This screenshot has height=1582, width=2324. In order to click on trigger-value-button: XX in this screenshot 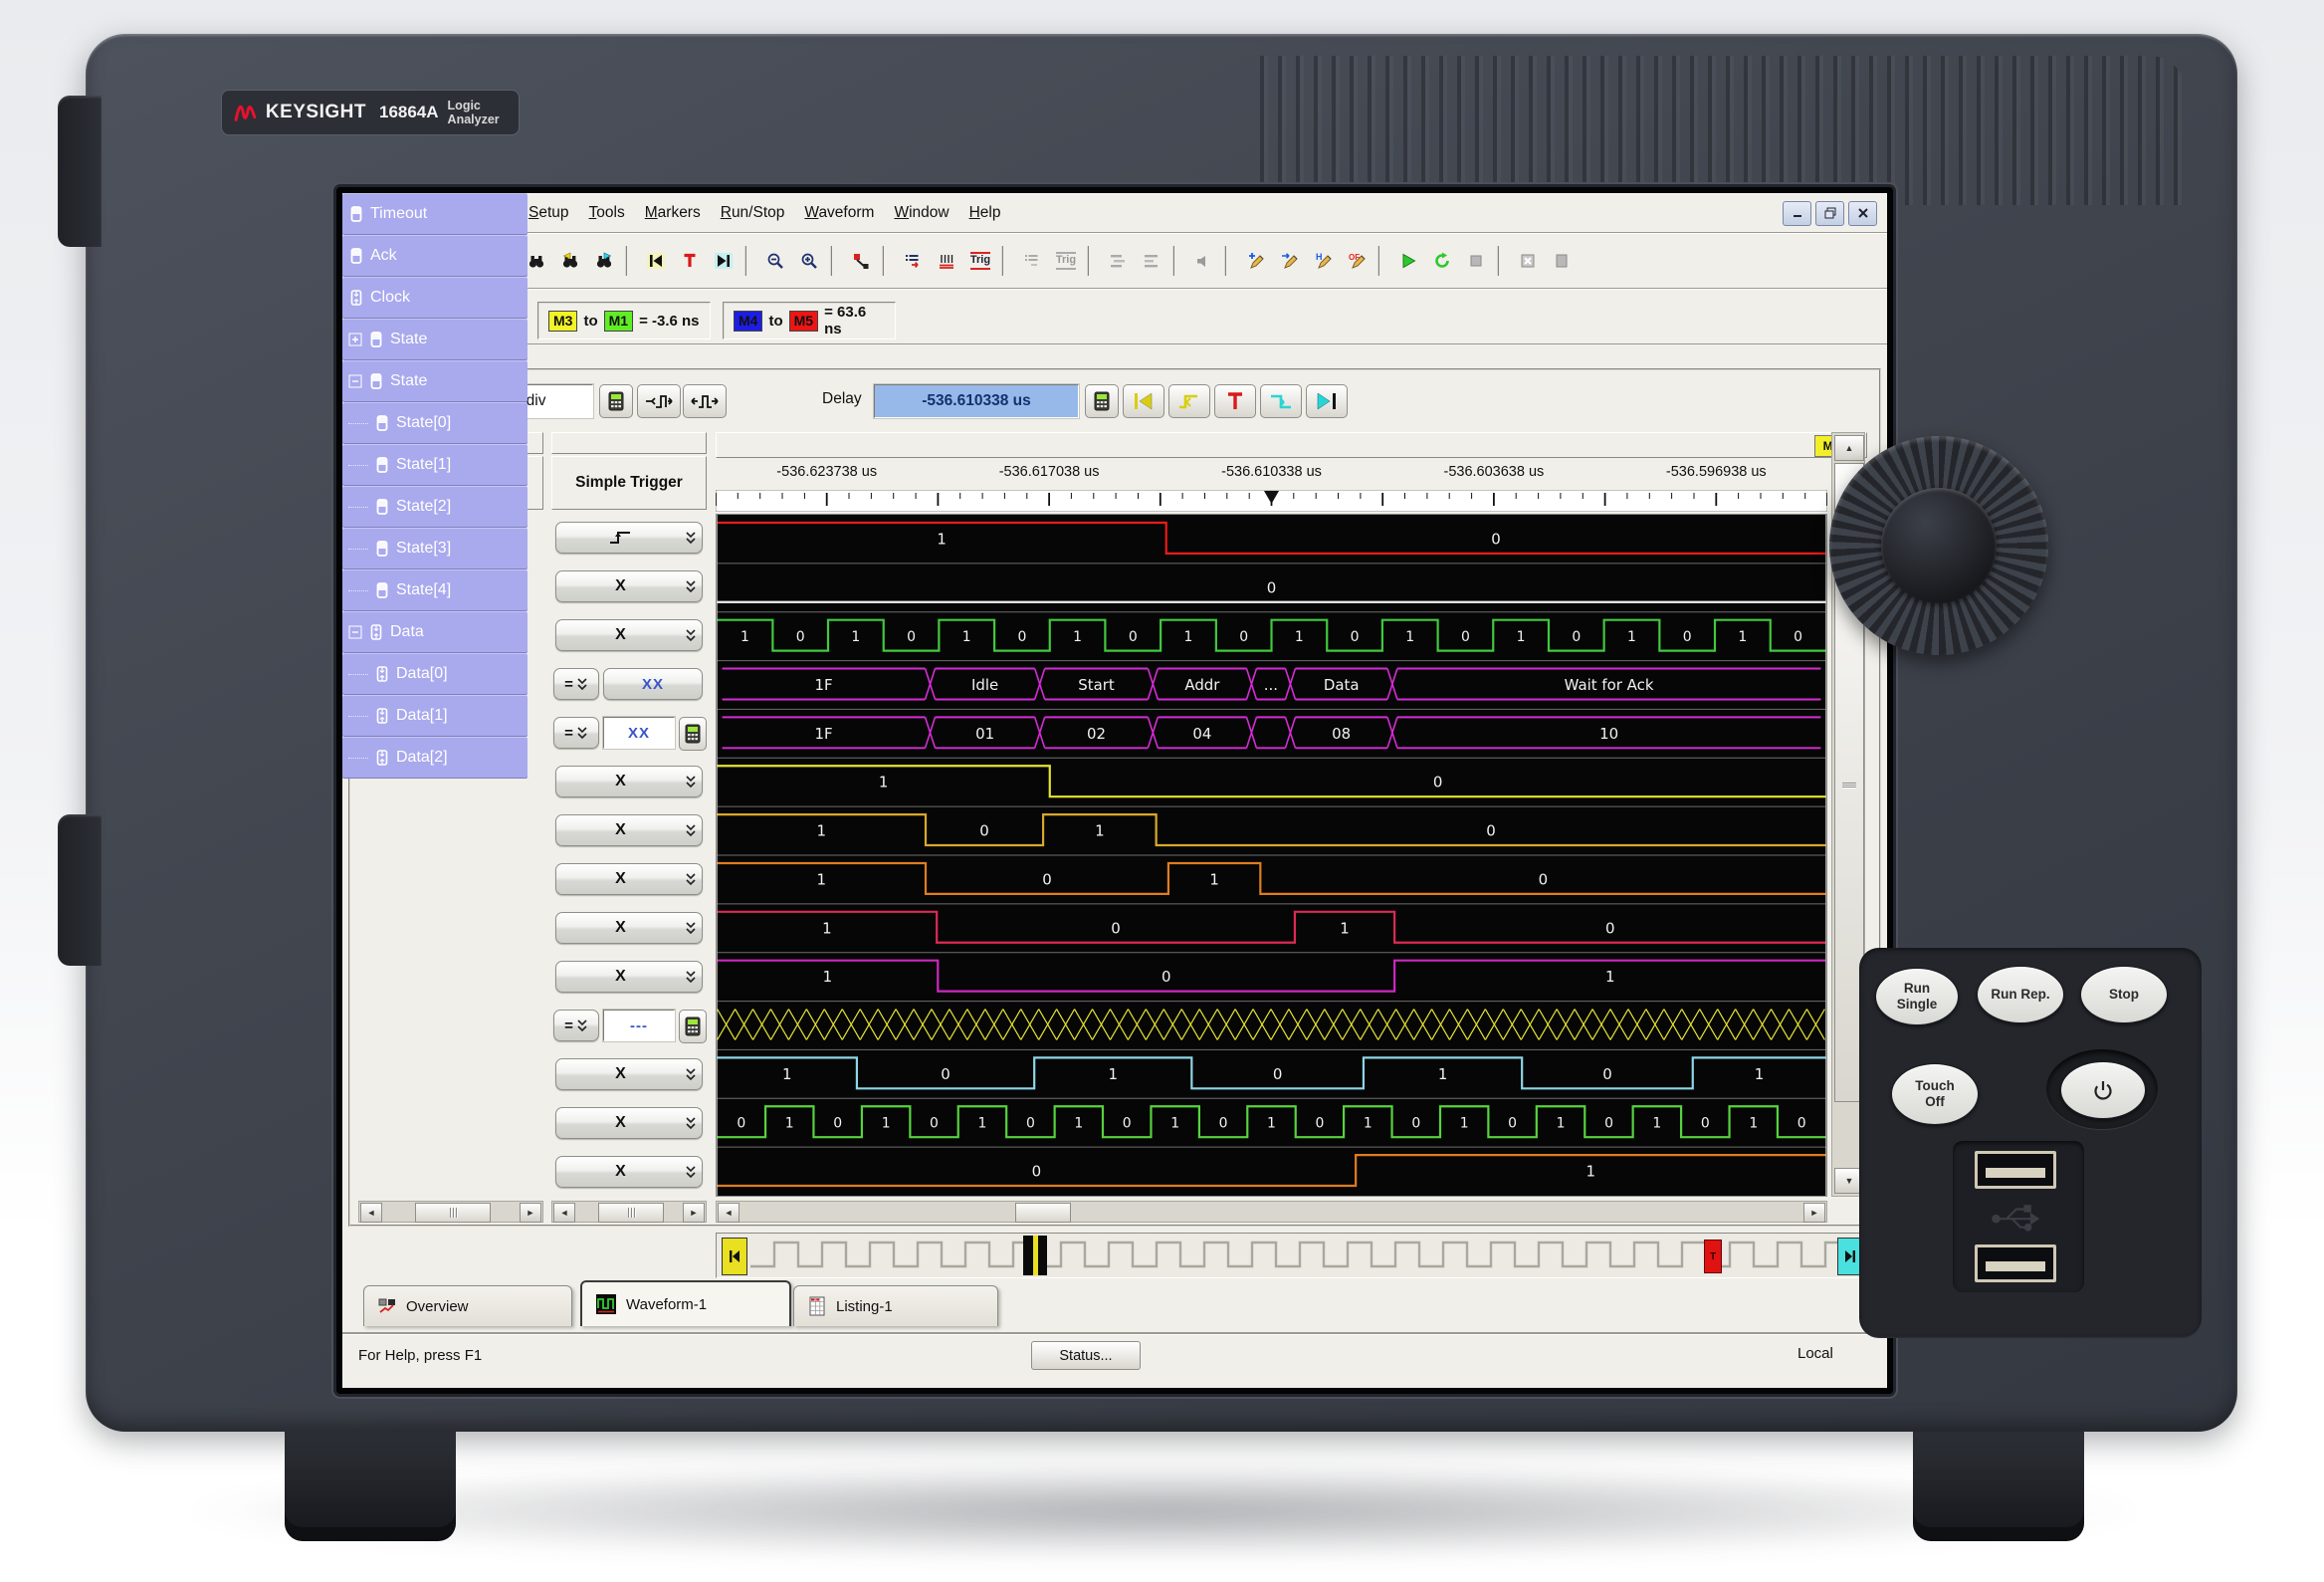, I will do `click(653, 684)`.